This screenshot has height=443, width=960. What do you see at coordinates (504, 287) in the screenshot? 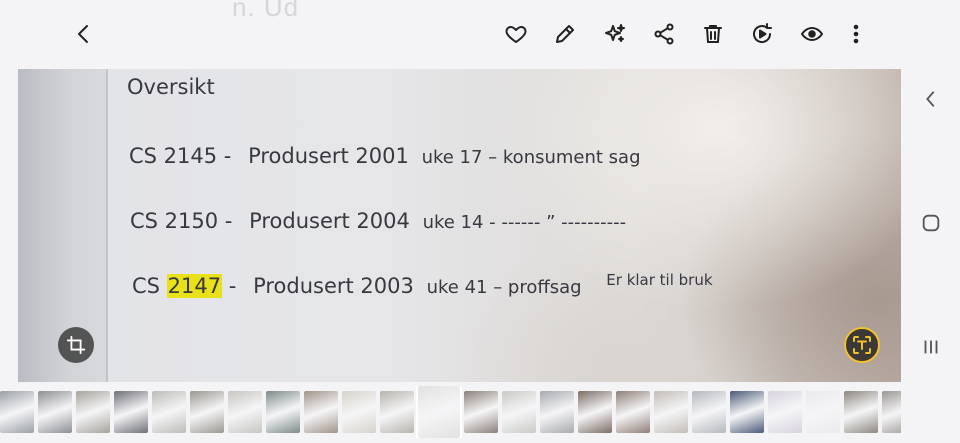
I see `row-3-week: uke 41 – proffsag` at bounding box center [504, 287].